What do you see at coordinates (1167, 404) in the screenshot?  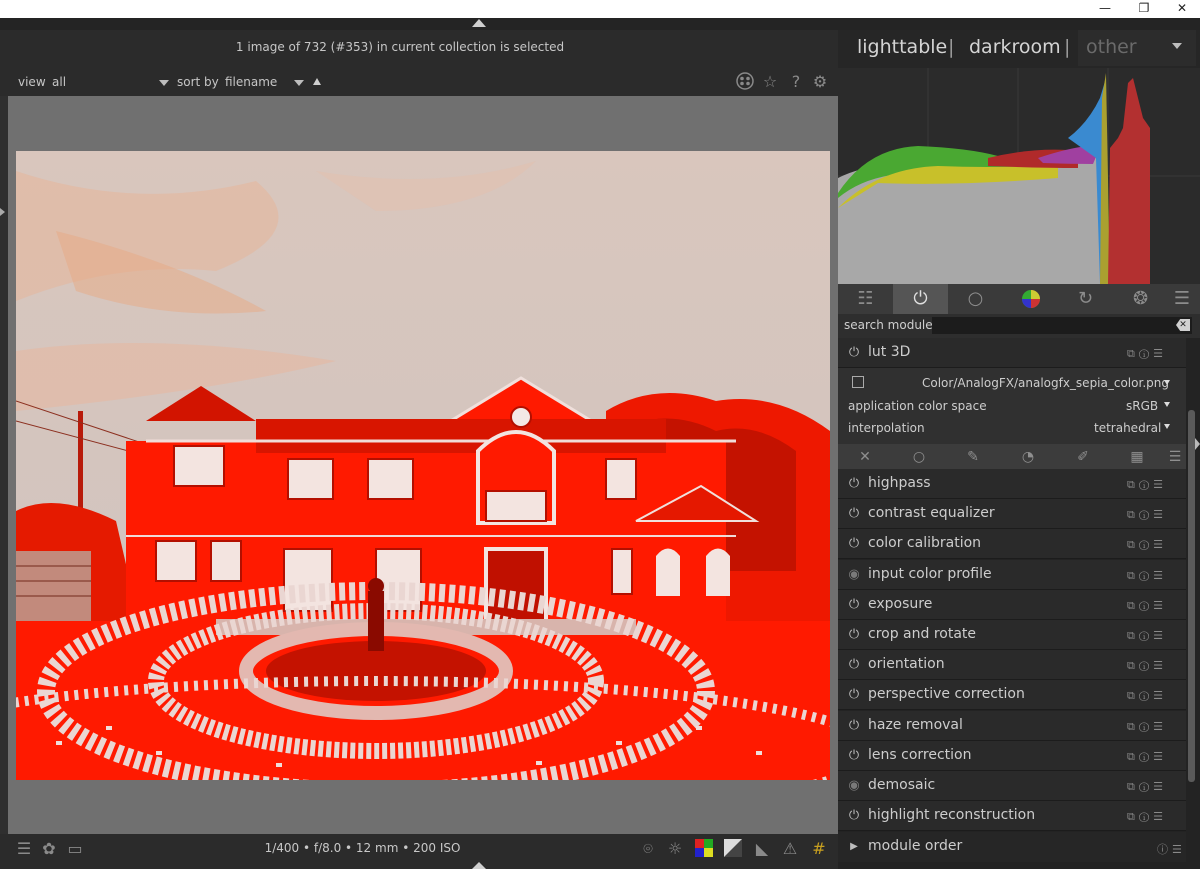 I see `color-space-dropdown-icon` at bounding box center [1167, 404].